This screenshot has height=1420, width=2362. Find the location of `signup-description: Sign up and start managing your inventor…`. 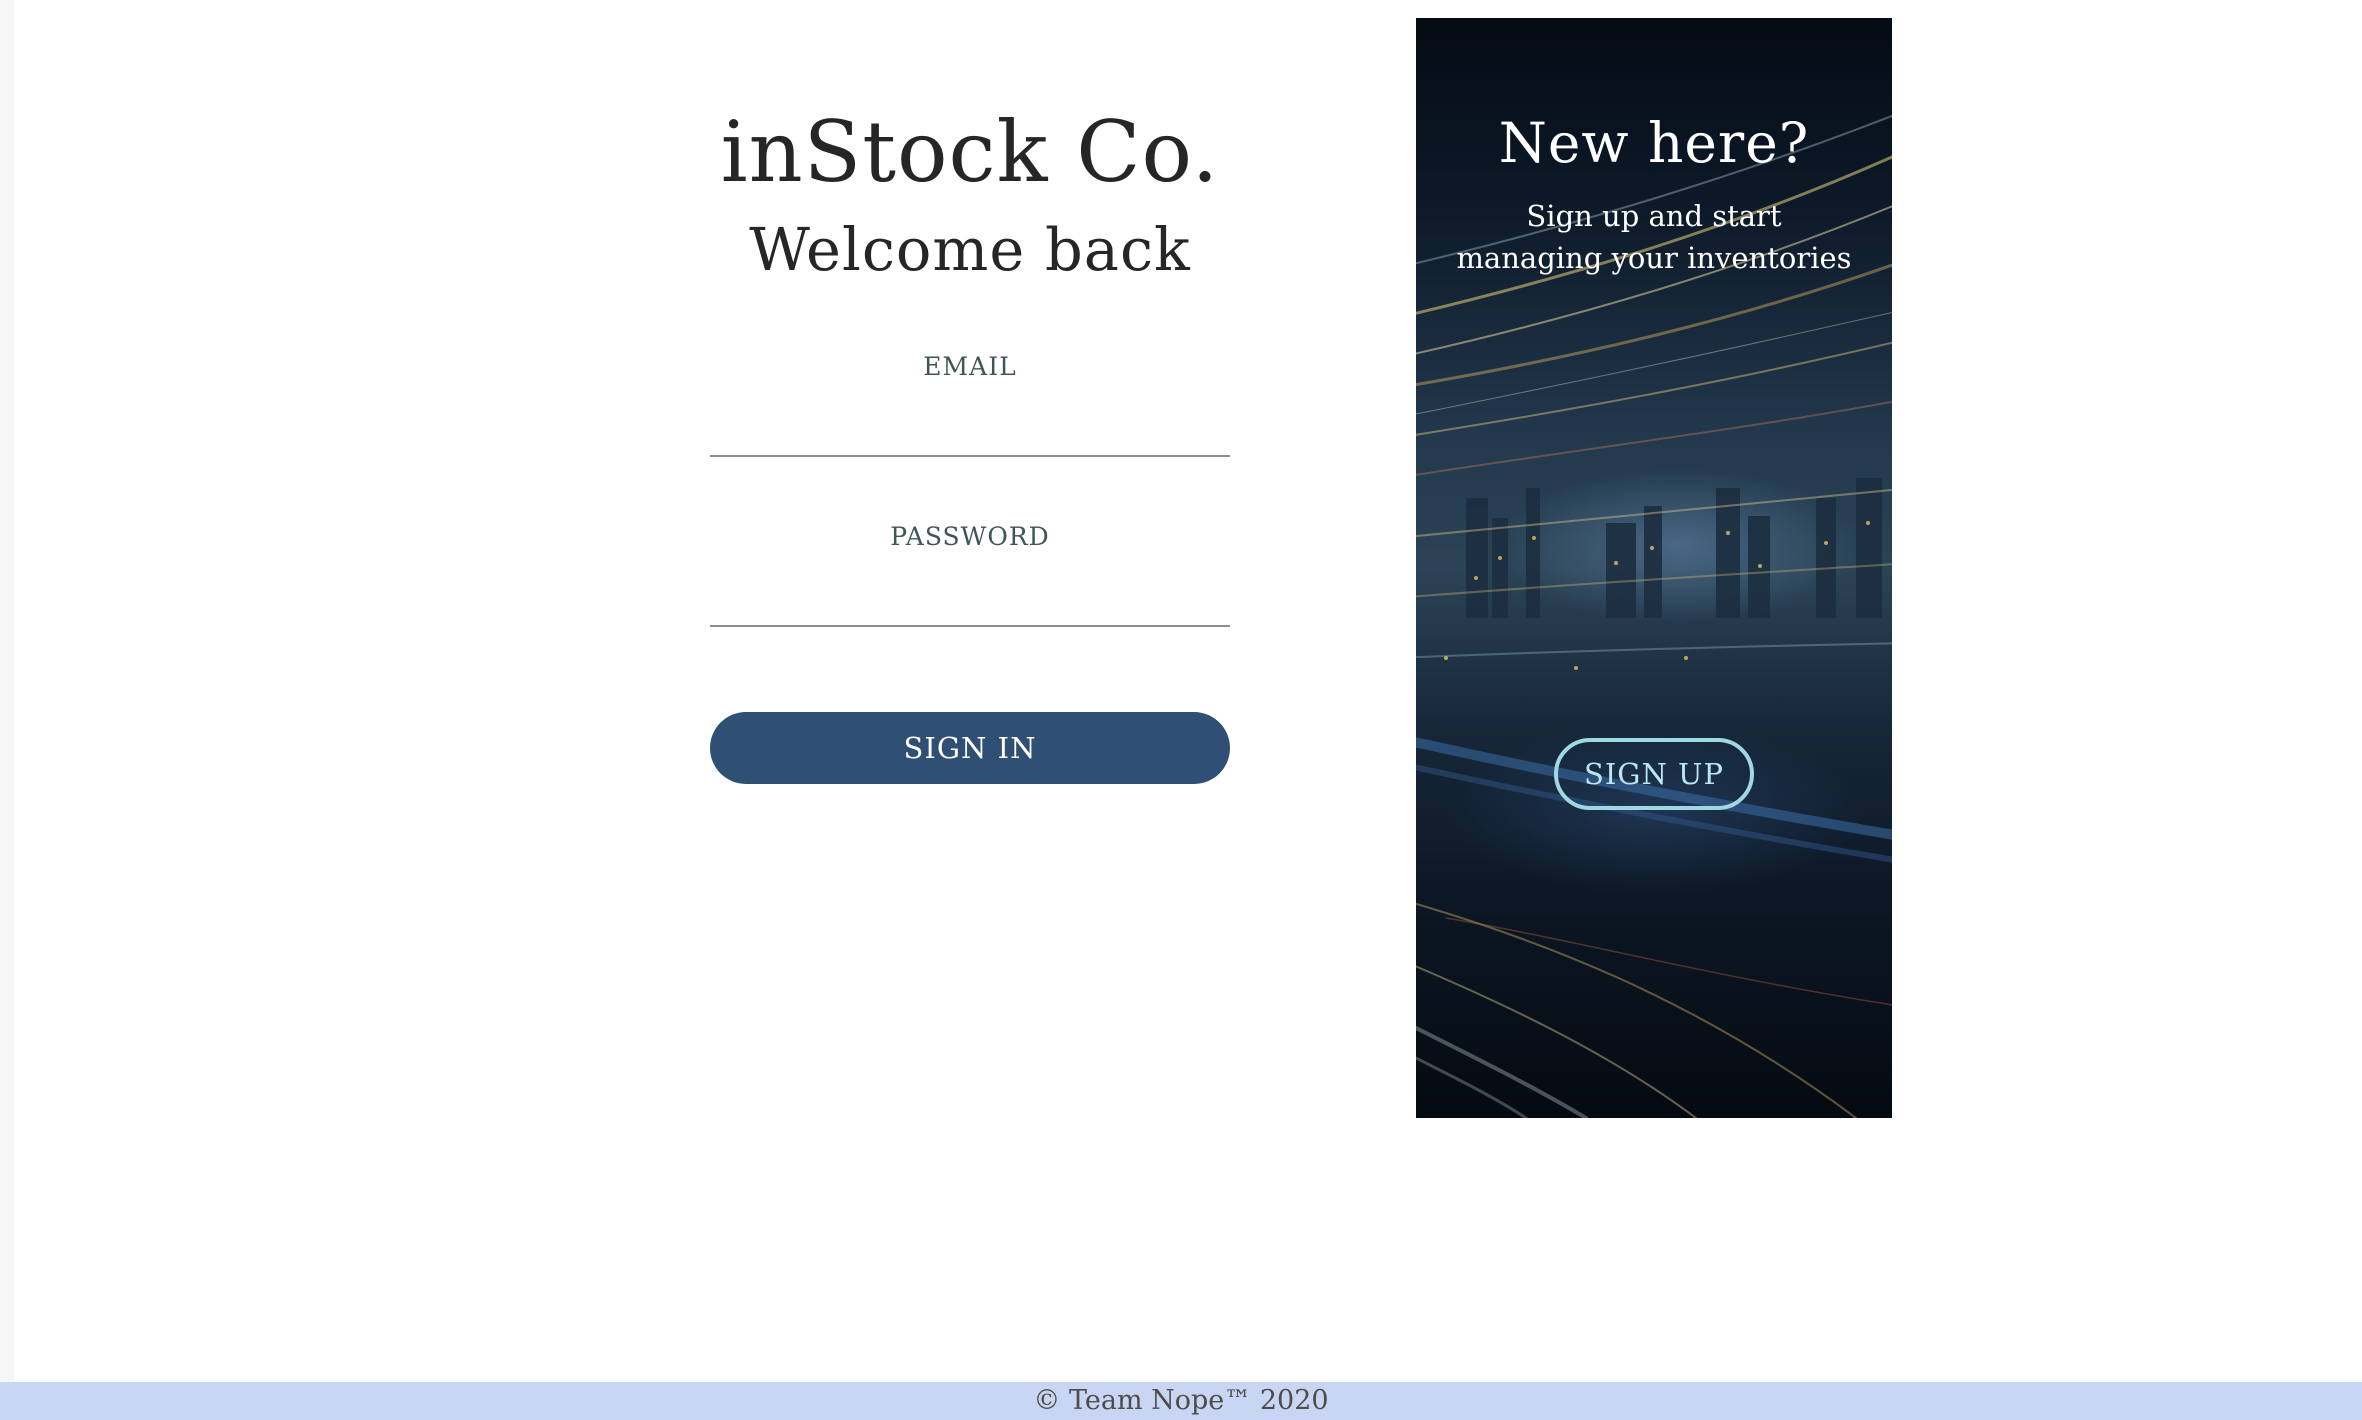

signup-description: Sign up and start managing your inventor… is located at coordinates (1654, 237).